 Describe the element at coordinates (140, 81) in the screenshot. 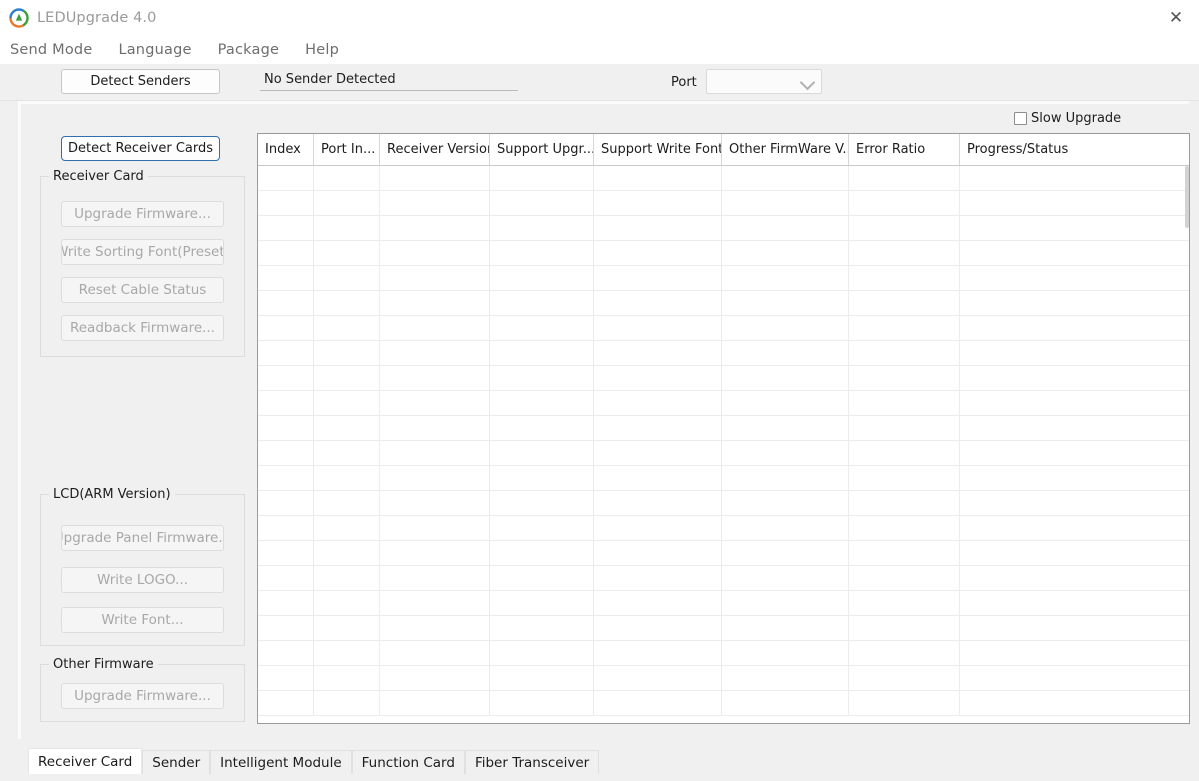

I see `detect-senders-button: Detect Senders` at that location.